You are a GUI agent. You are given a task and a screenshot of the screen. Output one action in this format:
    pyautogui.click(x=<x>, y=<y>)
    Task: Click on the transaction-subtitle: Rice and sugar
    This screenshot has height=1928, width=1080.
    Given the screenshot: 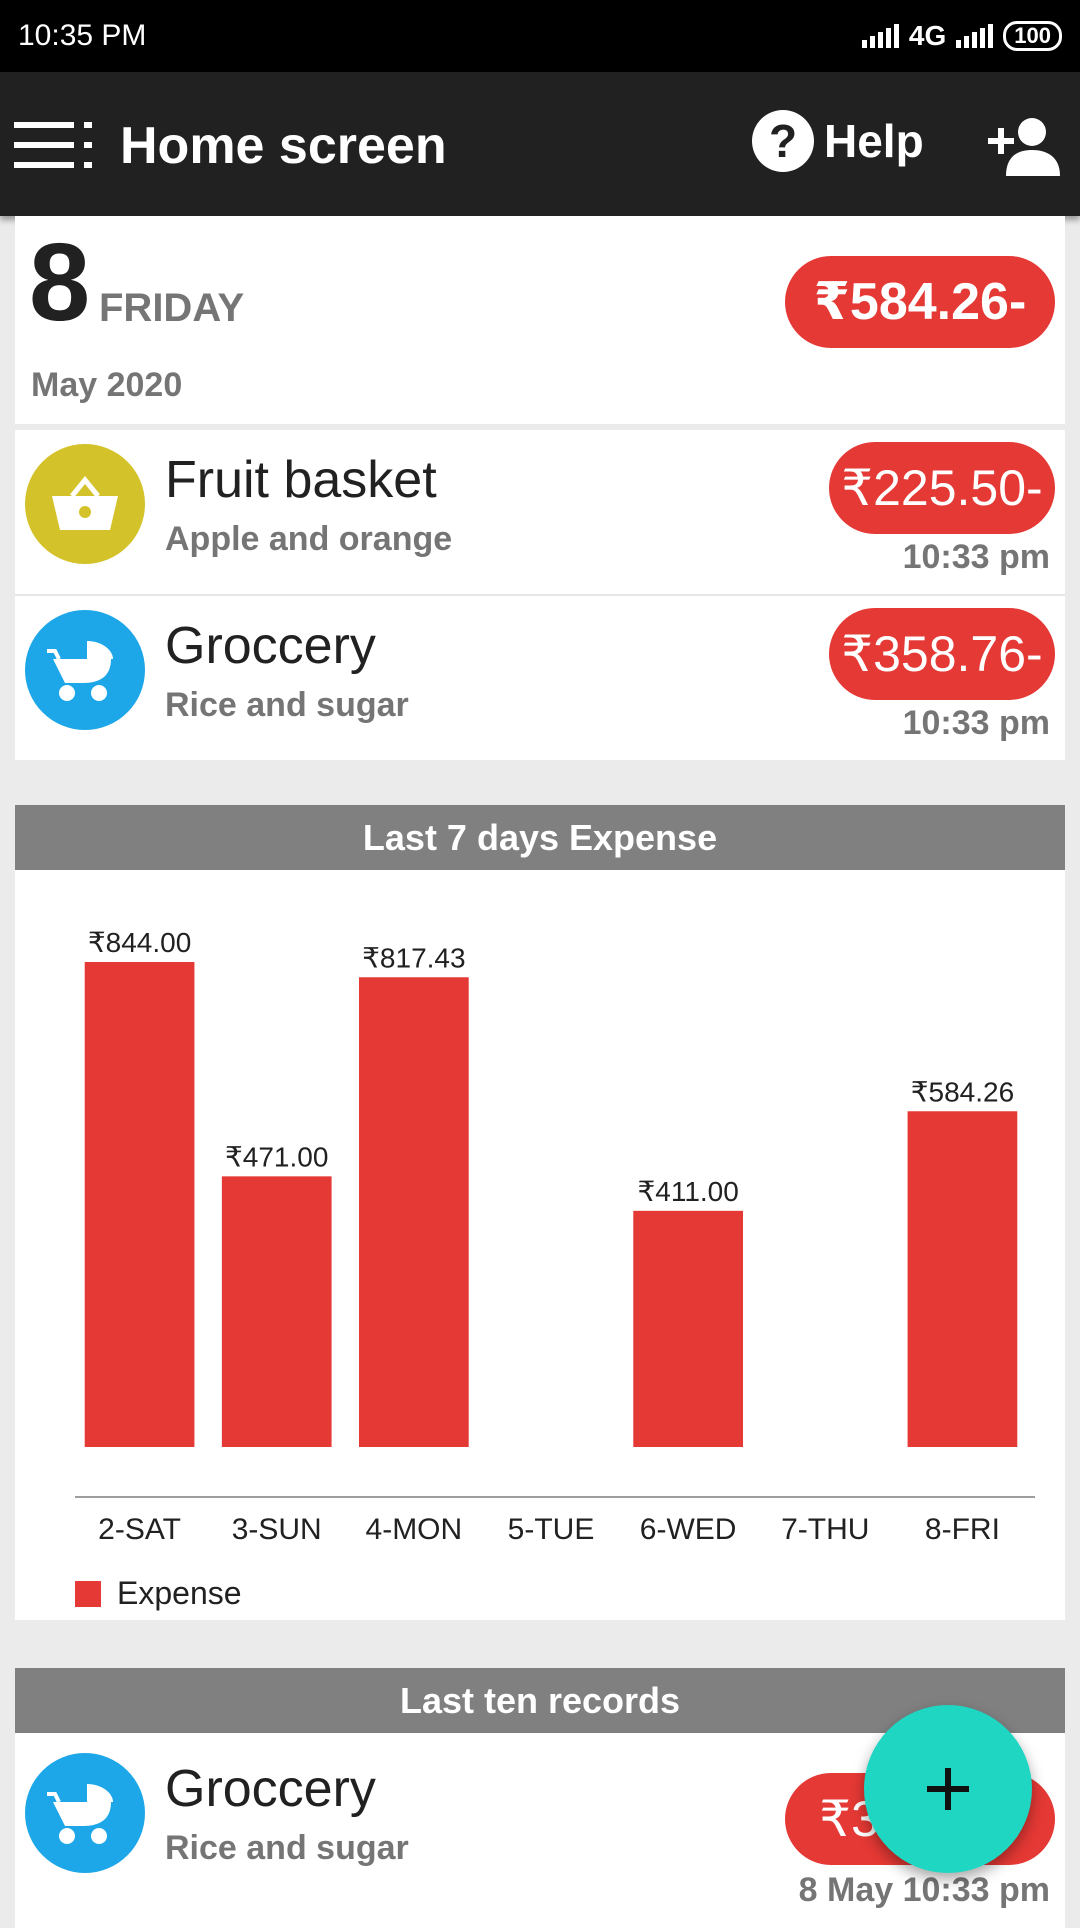 What is the action you would take?
    pyautogui.click(x=287, y=705)
    